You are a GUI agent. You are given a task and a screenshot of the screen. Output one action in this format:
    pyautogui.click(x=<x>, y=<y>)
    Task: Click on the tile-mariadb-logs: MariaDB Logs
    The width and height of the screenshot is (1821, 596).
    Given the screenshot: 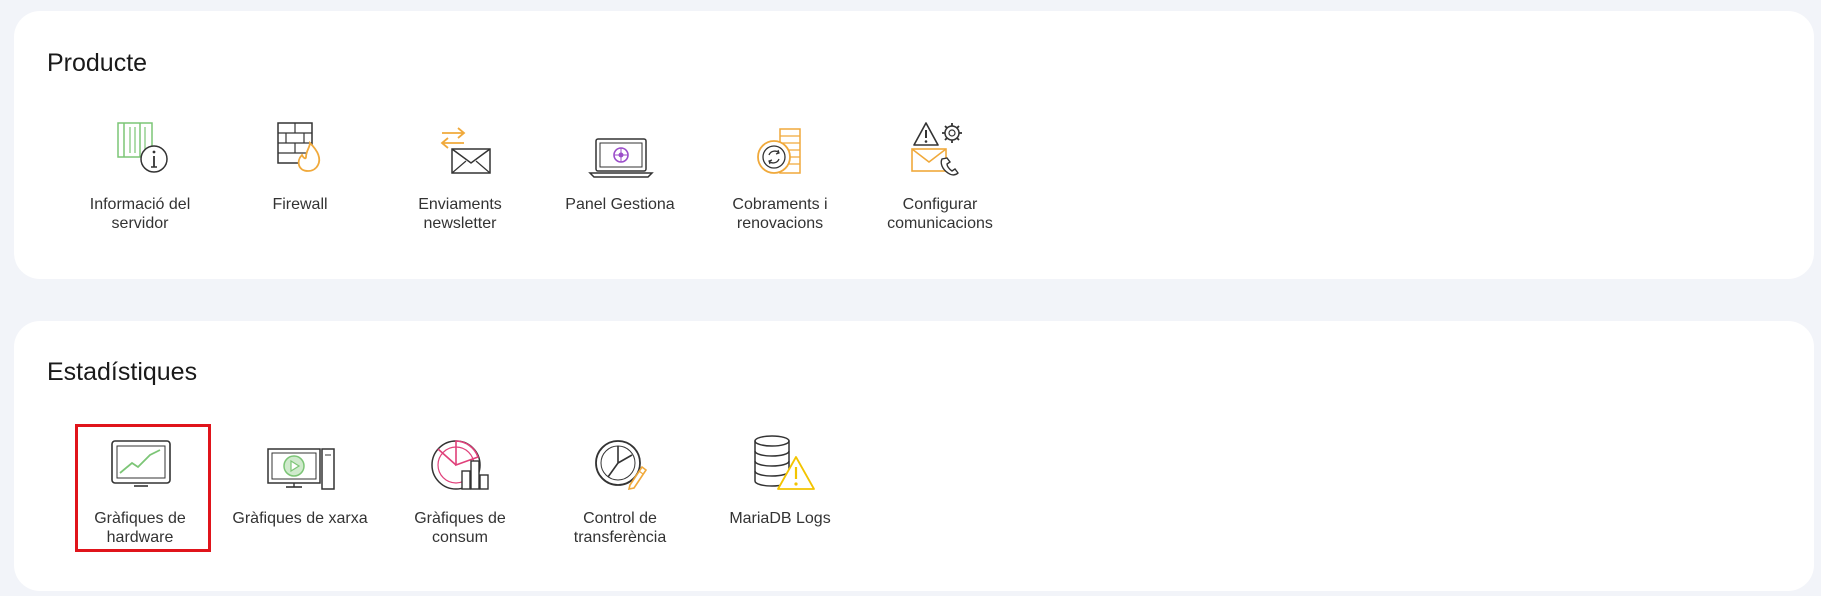 What is the action you would take?
    pyautogui.click(x=780, y=490)
    